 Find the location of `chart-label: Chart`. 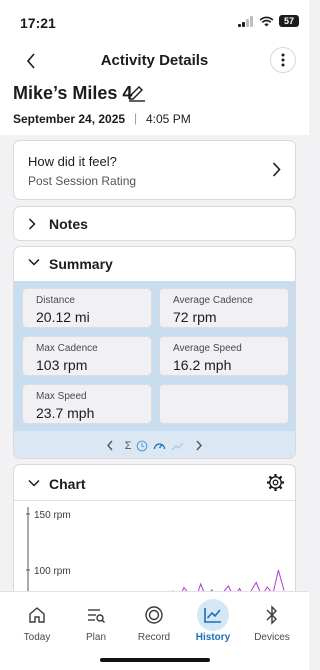

chart-label: Chart is located at coordinates (67, 484).